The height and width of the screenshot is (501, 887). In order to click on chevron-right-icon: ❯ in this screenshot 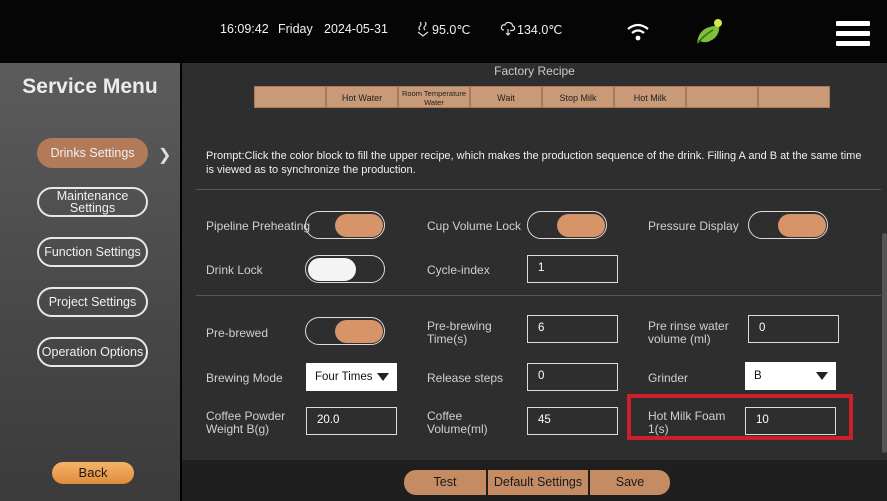, I will do `click(165, 155)`.